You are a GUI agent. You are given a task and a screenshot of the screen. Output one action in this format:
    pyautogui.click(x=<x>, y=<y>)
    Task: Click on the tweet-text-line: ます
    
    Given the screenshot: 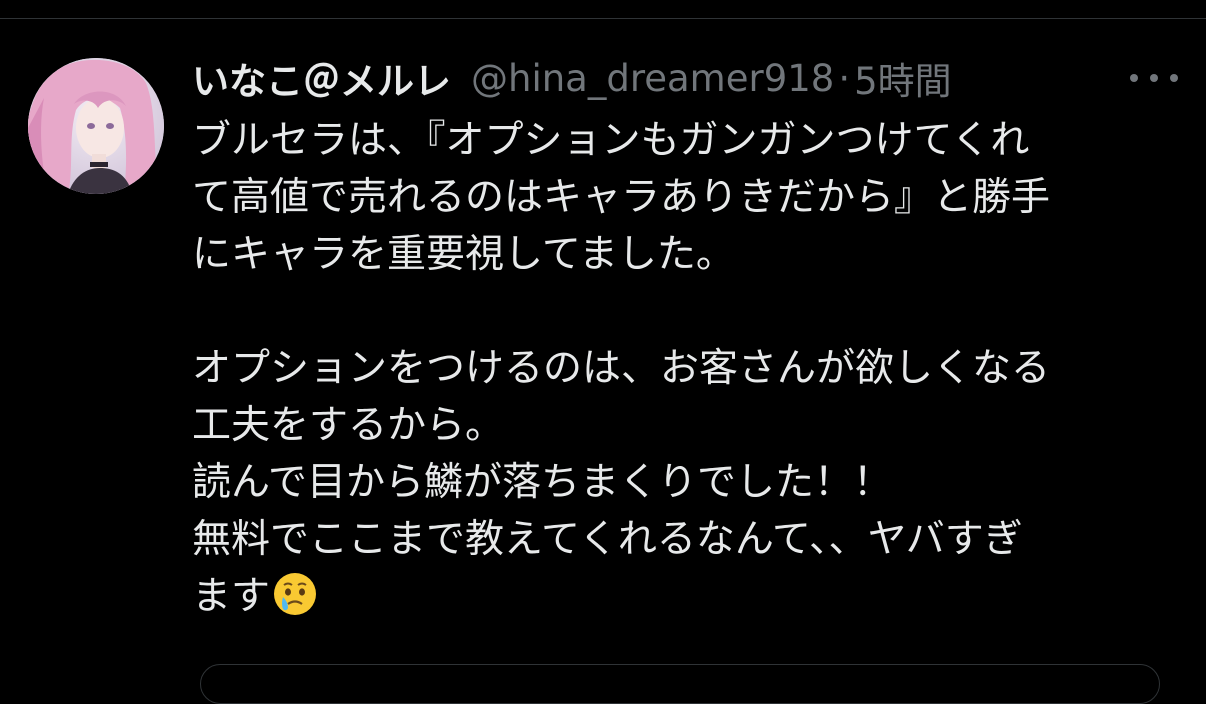 What is the action you would take?
    pyautogui.click(x=231, y=596)
    